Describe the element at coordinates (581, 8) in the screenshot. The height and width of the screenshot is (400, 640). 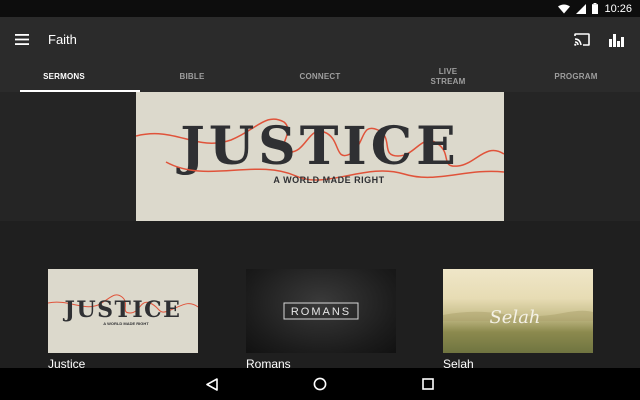
I see `signal-icon` at that location.